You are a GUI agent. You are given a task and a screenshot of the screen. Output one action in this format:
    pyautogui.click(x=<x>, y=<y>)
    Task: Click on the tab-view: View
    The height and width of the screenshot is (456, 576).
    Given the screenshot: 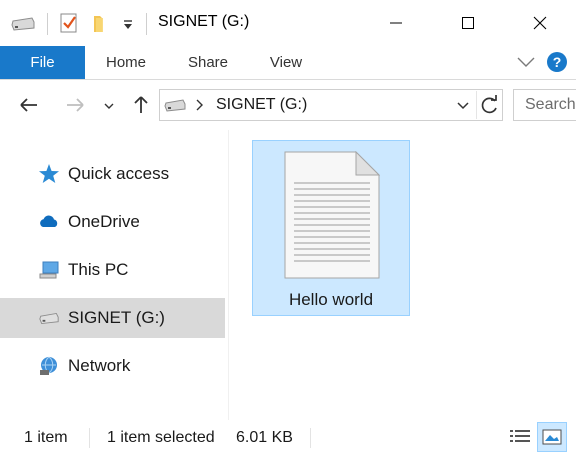 What is the action you would take?
    pyautogui.click(x=286, y=62)
    